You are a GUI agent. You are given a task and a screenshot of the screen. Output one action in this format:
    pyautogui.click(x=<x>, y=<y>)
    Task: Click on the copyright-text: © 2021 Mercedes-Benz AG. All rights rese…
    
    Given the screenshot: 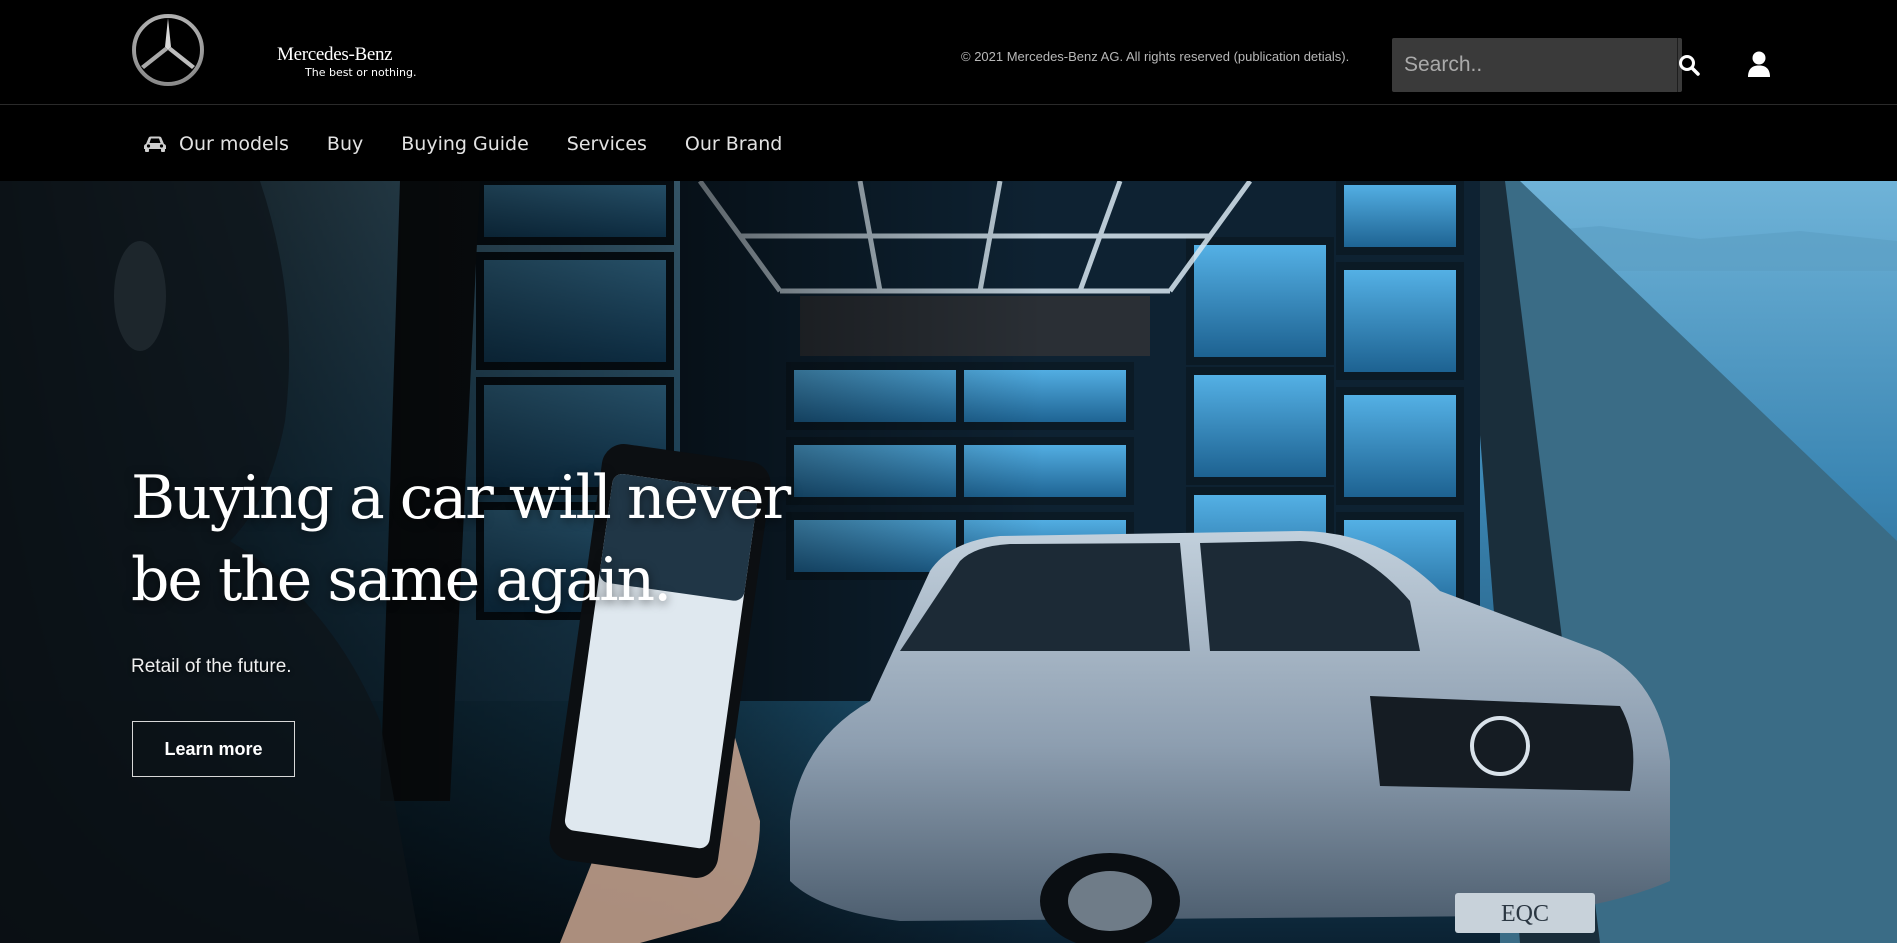 What is the action you would take?
    pyautogui.click(x=1155, y=56)
    